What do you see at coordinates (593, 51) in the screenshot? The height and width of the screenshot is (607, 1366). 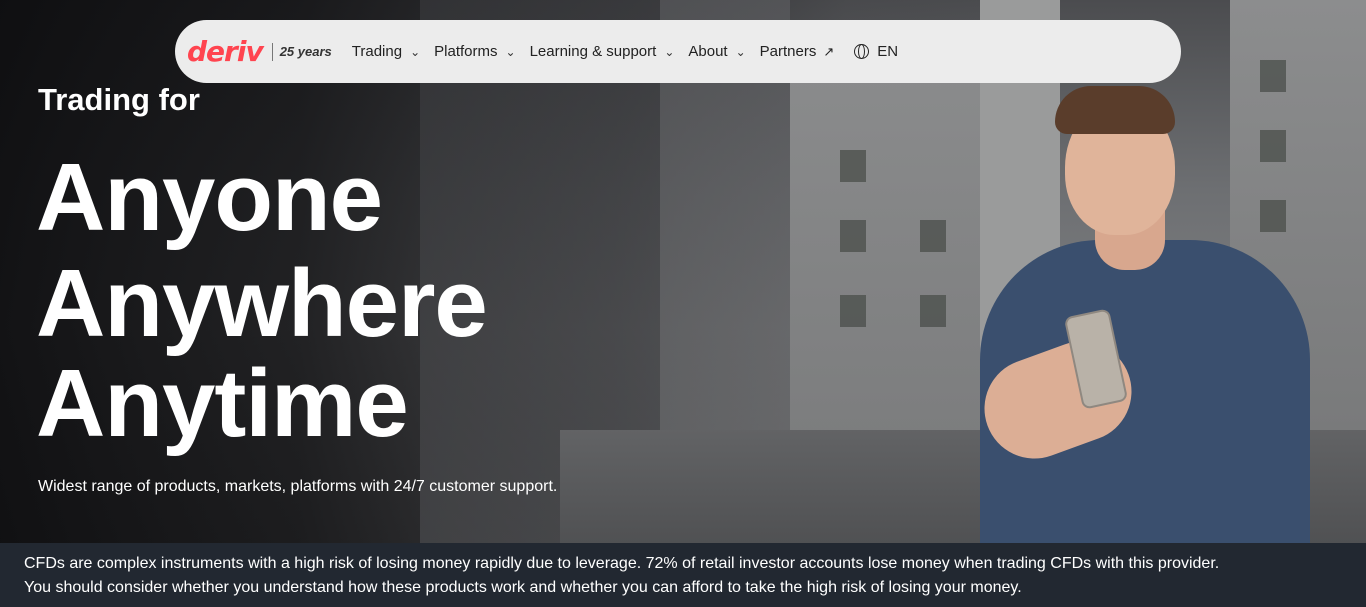 I see `nav-learning-label: Learning & support` at bounding box center [593, 51].